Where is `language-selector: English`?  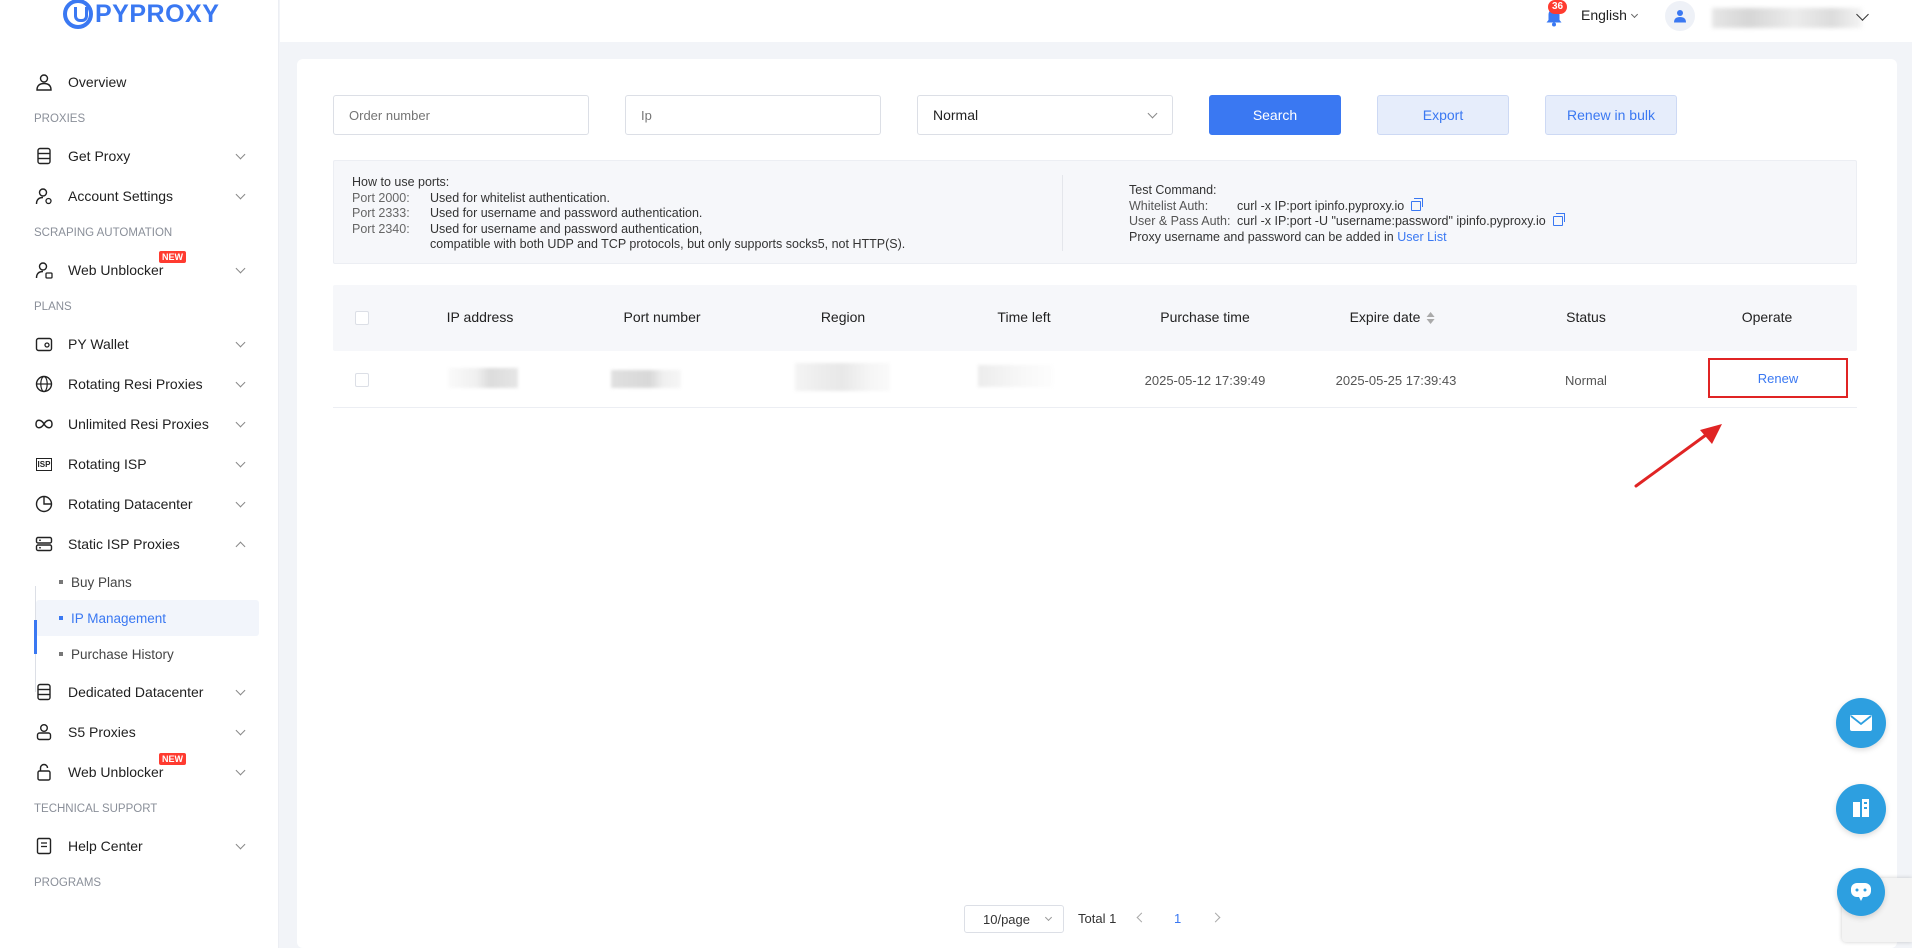 language-selector: English is located at coordinates (1604, 15).